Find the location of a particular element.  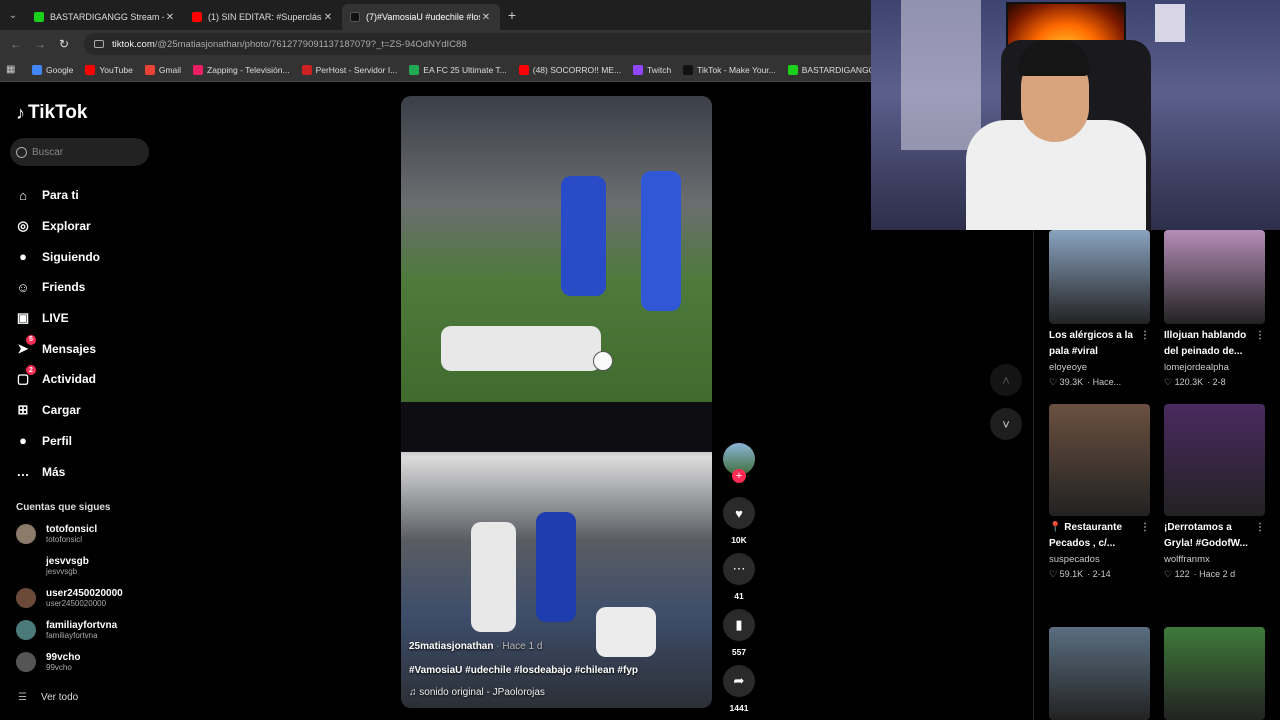

video-title: Los alérgicos a la pala #viral is located at coordinates (1091, 343).